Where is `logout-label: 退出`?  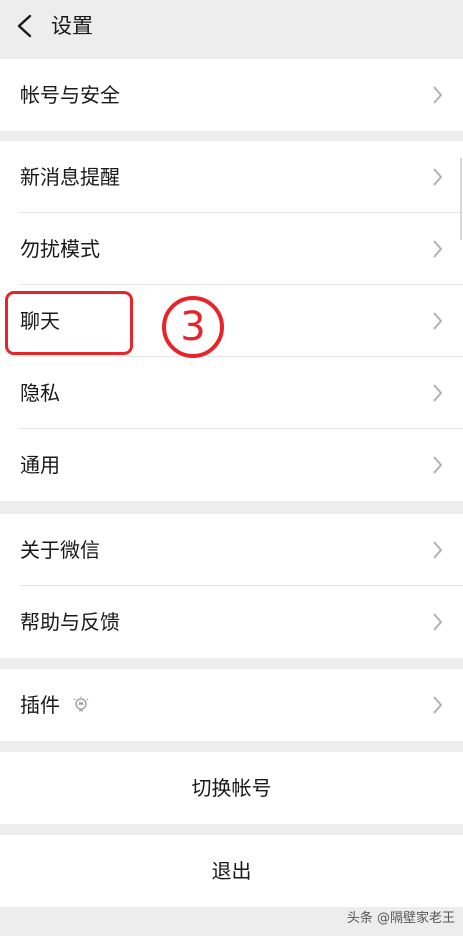 logout-label: 退出 is located at coordinates (231, 871).